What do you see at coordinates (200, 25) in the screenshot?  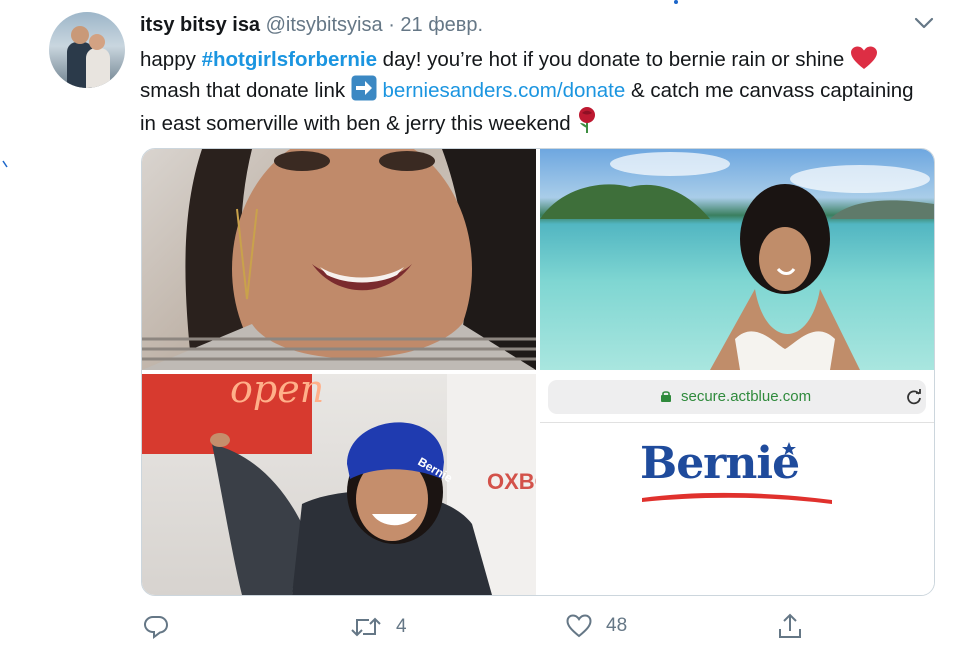 I see `display-name: itsy bitsy isa` at bounding box center [200, 25].